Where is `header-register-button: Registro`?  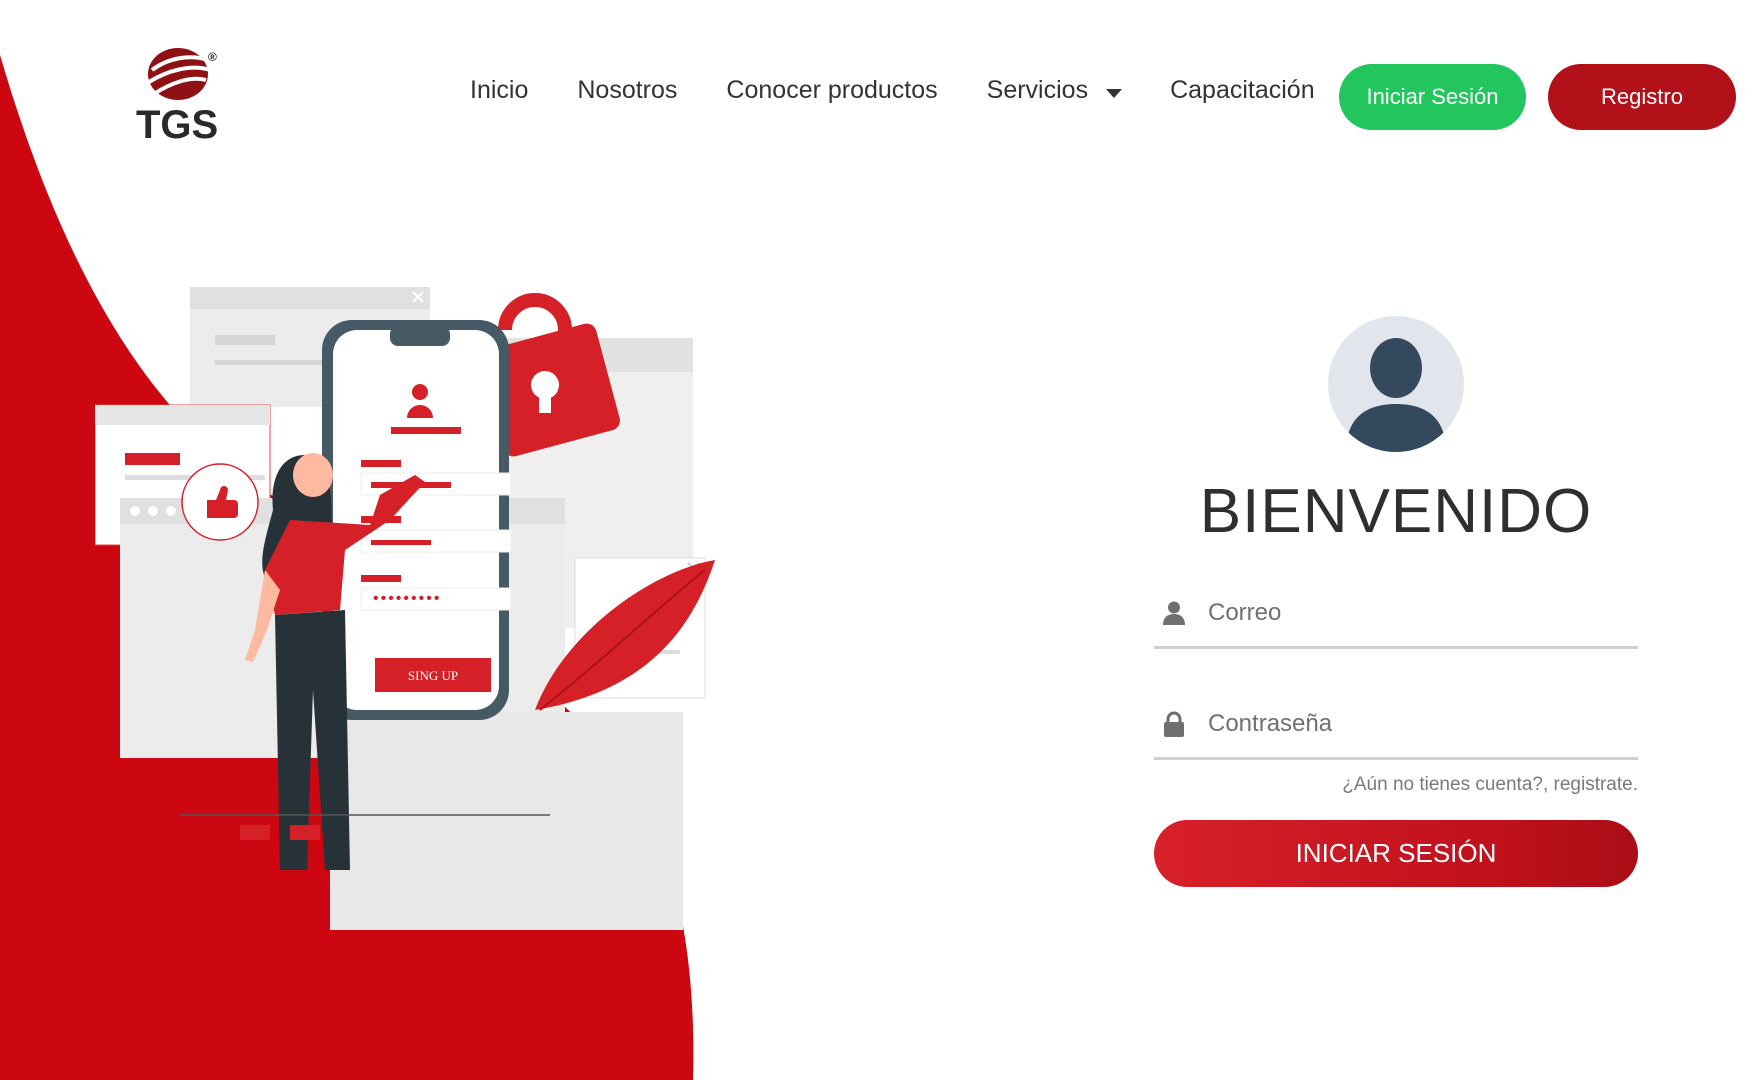
header-register-button: Registro is located at coordinates (1642, 97).